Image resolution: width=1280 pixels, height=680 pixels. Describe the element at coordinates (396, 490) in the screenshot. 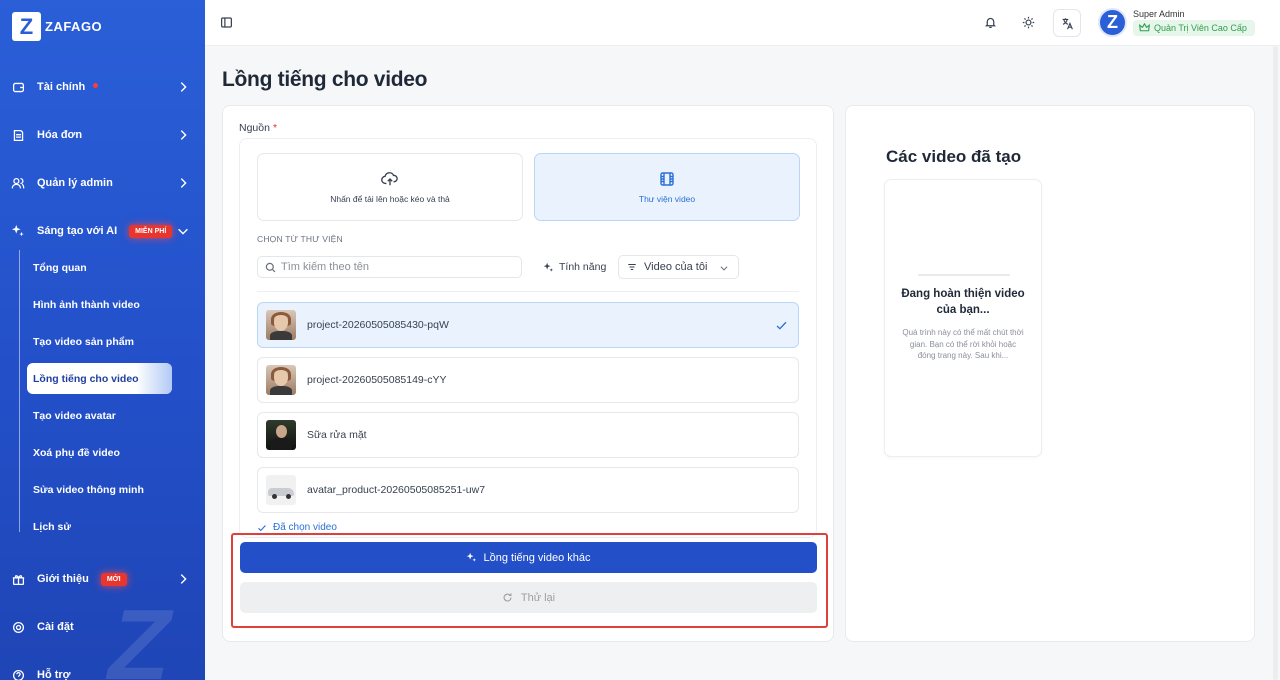

I see `video-name: avatar_product-20260505085251-uw7` at that location.